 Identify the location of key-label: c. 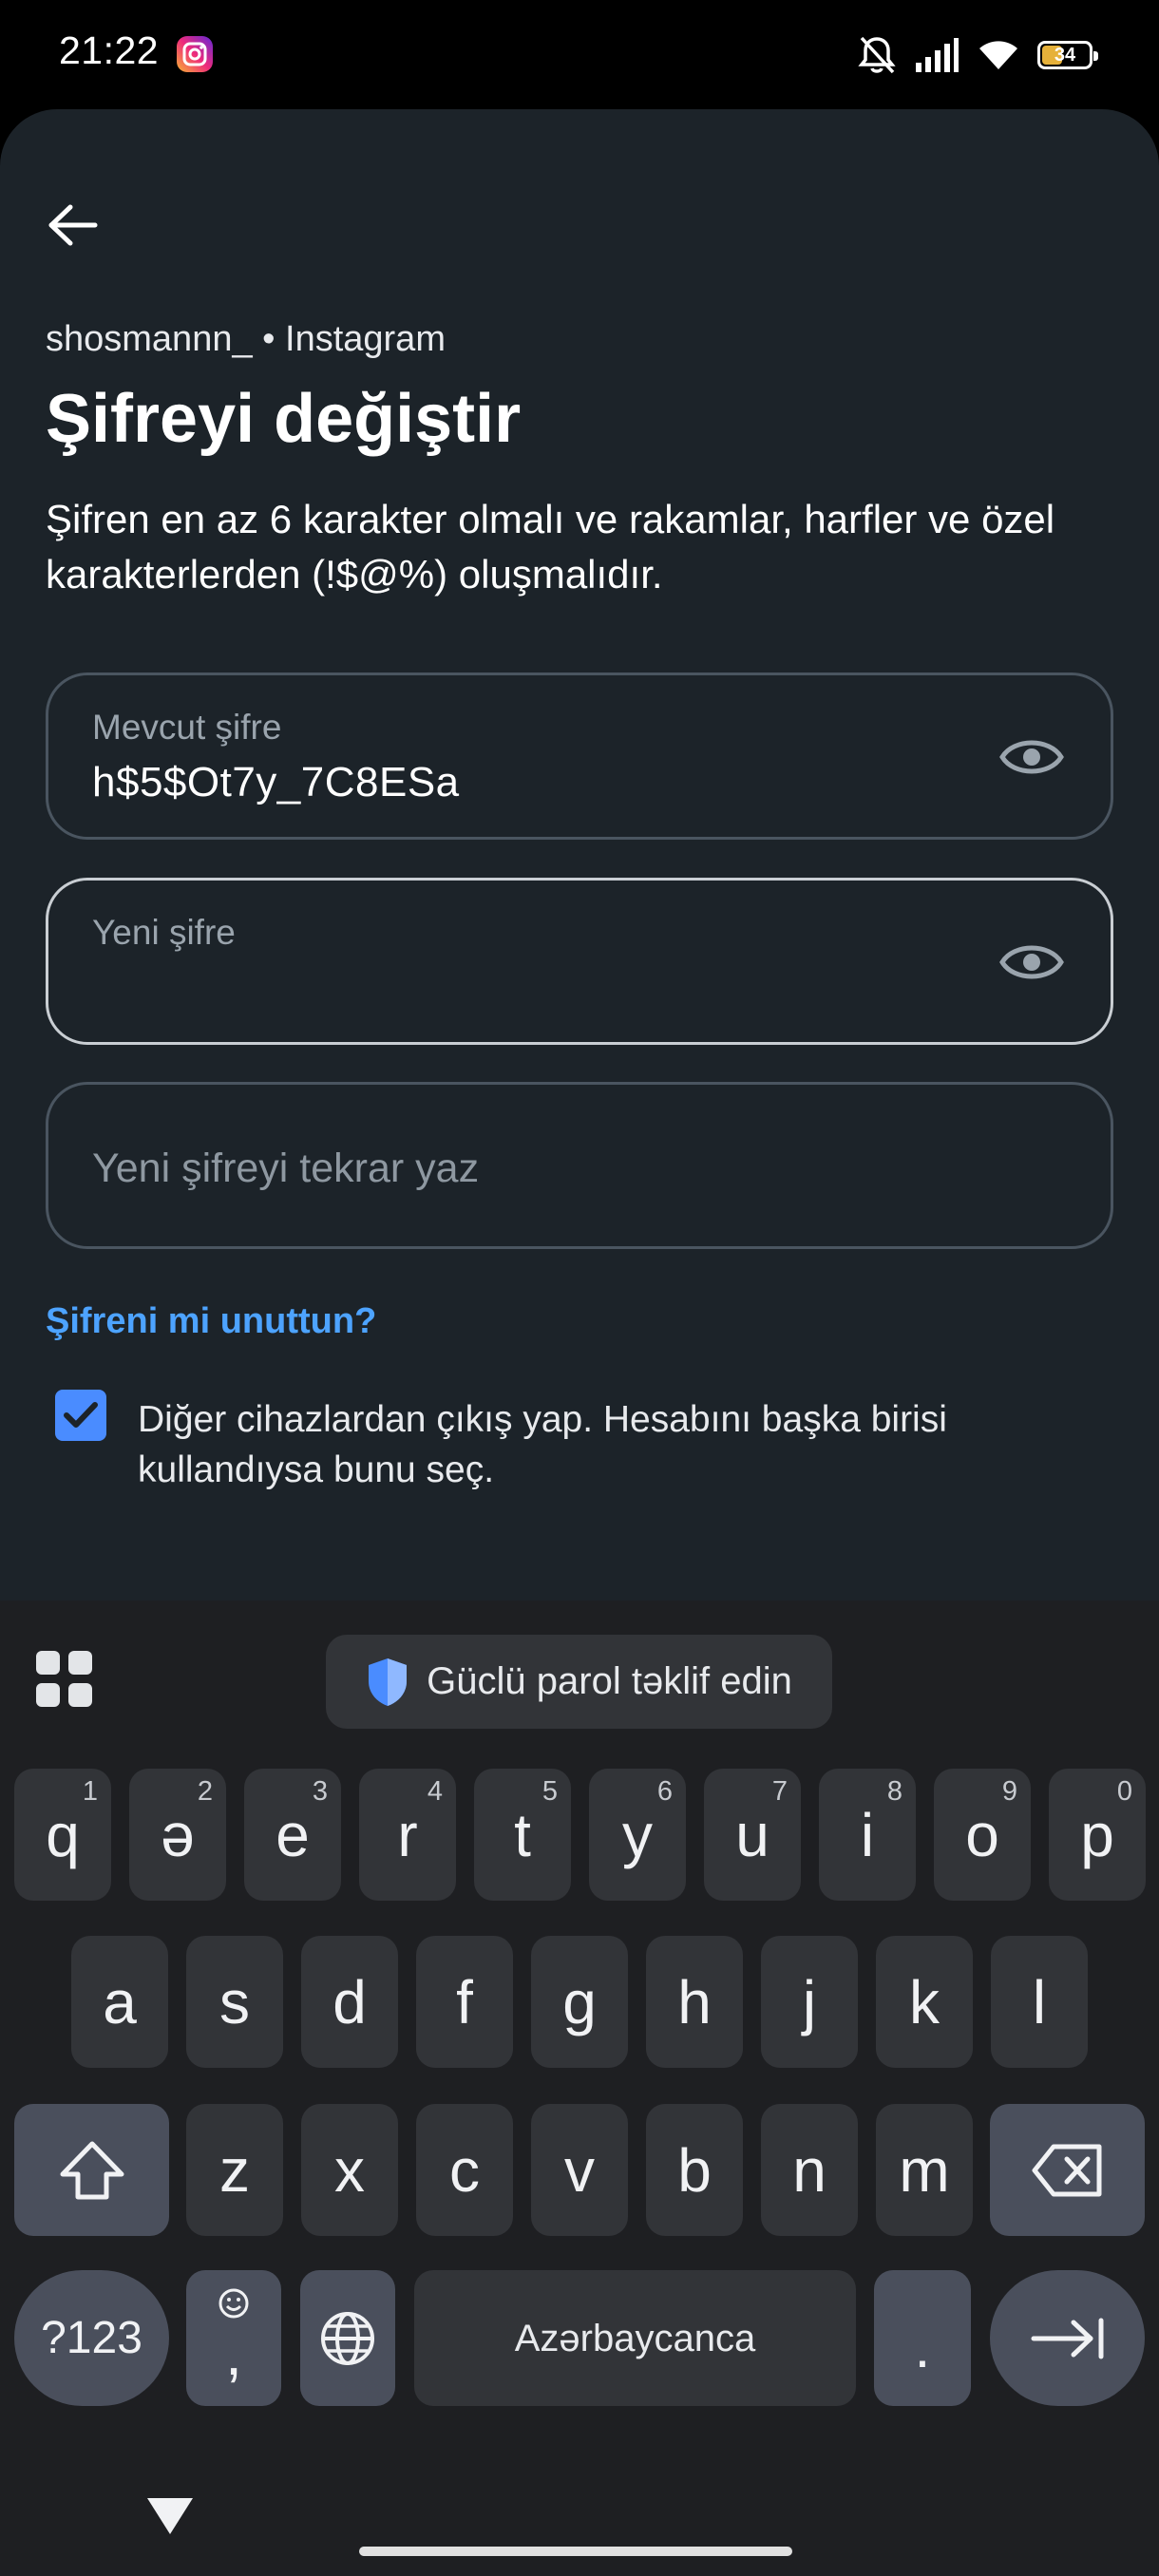
(464, 2170).